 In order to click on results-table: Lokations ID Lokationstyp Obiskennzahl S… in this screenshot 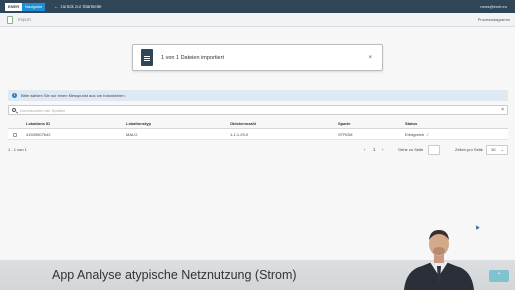, I will do `click(258, 129)`.